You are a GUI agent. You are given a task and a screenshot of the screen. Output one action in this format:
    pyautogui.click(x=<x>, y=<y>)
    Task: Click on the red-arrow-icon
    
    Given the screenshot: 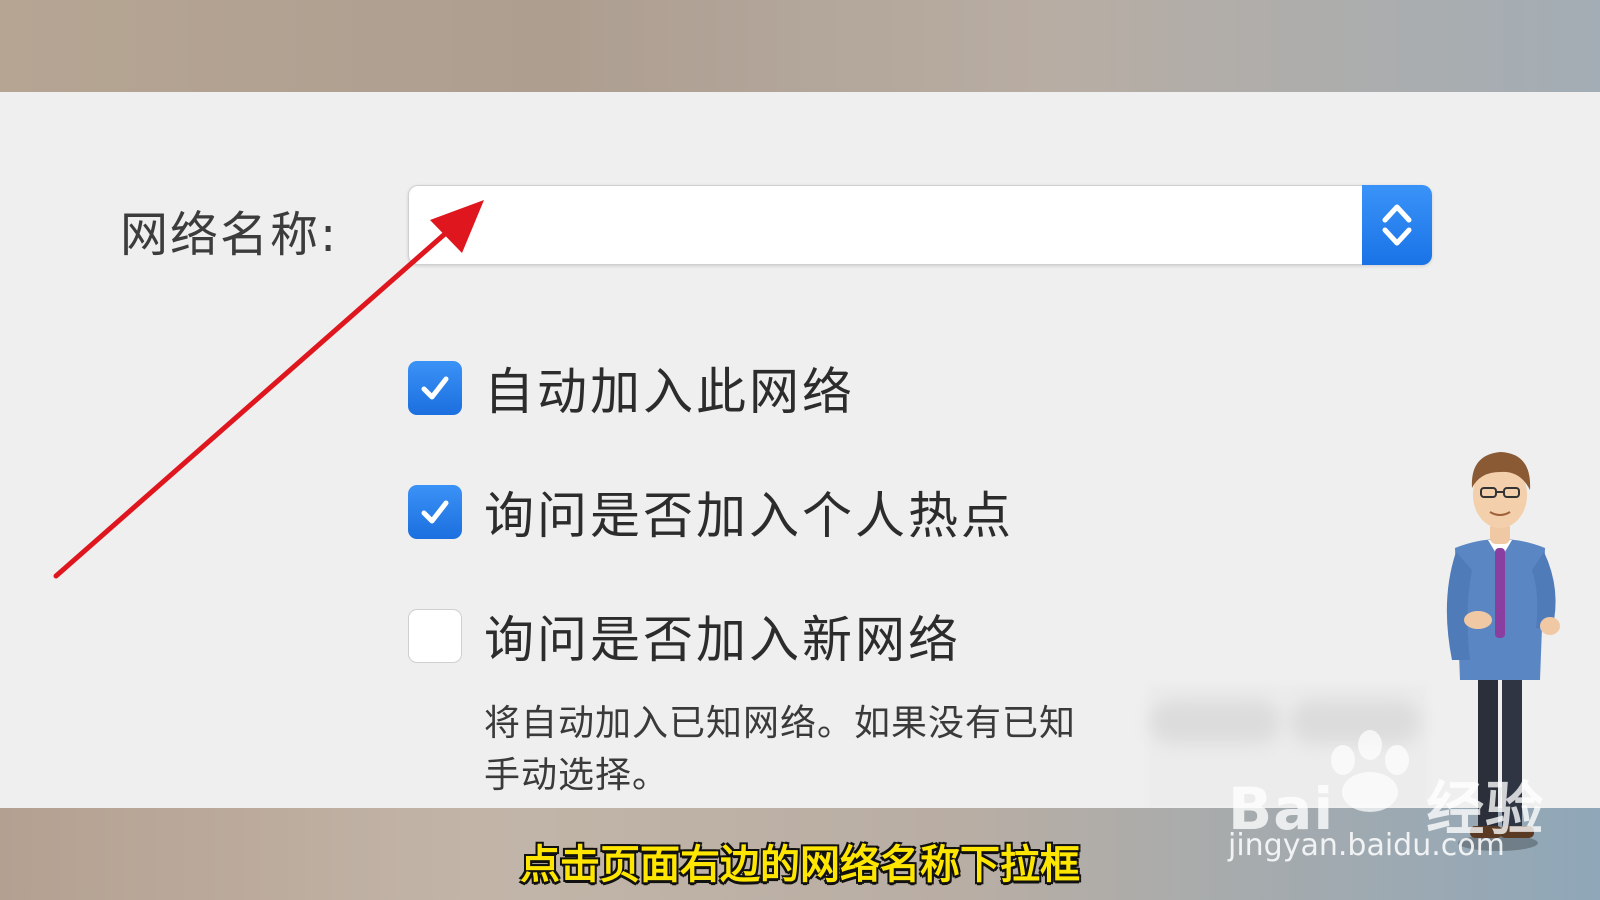 What is the action you would take?
    pyautogui.click(x=268, y=389)
    